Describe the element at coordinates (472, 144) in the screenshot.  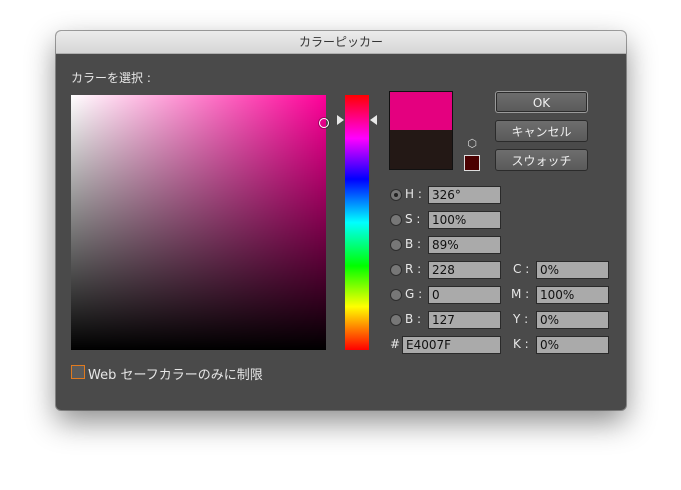
I see `cube-icon: ⬡` at that location.